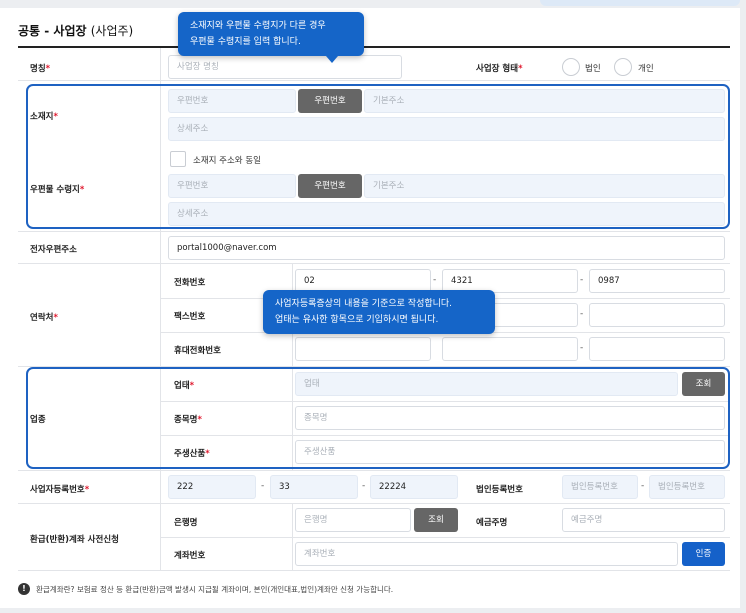 The width and height of the screenshot is (746, 613). Describe the element at coordinates (44, 117) in the screenshot. I see `location-label: 소재지*` at that location.